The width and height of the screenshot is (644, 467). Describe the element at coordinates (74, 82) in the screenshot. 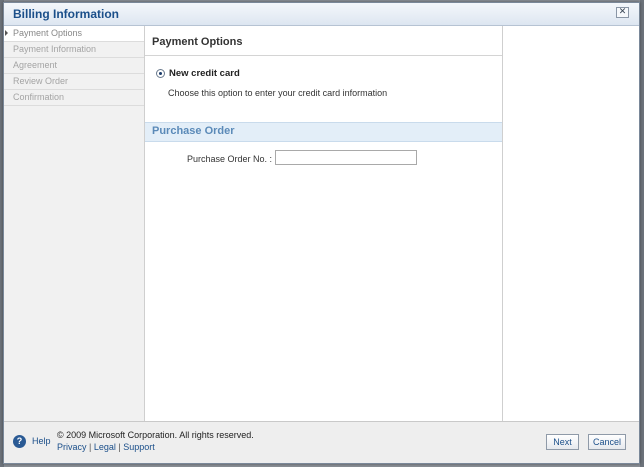

I see `nav-item-review-order: Review Order` at that location.